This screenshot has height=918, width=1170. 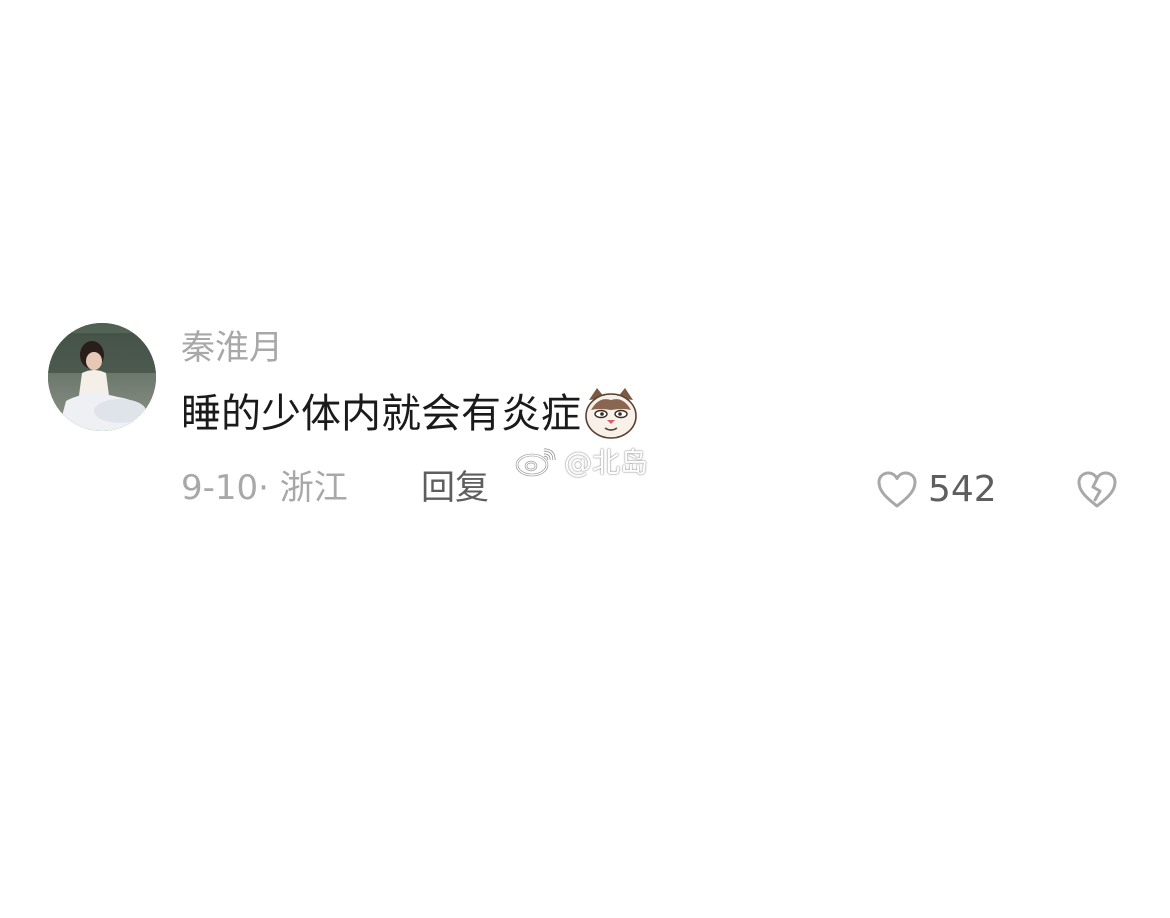 I want to click on comment-text: 睡的少体内就会有炎症, so click(x=410, y=414).